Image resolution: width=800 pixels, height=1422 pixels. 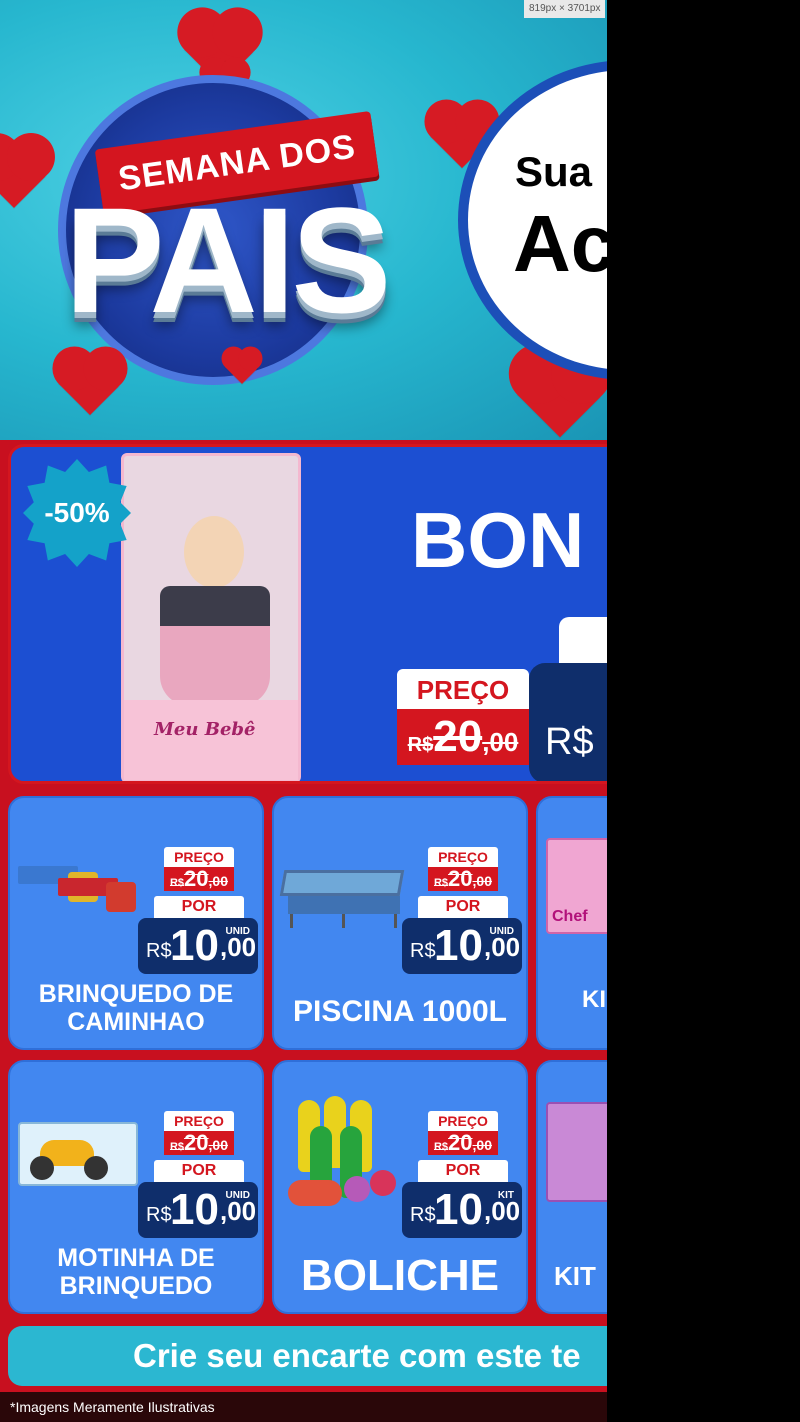 What do you see at coordinates (357, 1355) in the screenshot?
I see `create-flyer-label: Crie seu encarte com este te` at bounding box center [357, 1355].